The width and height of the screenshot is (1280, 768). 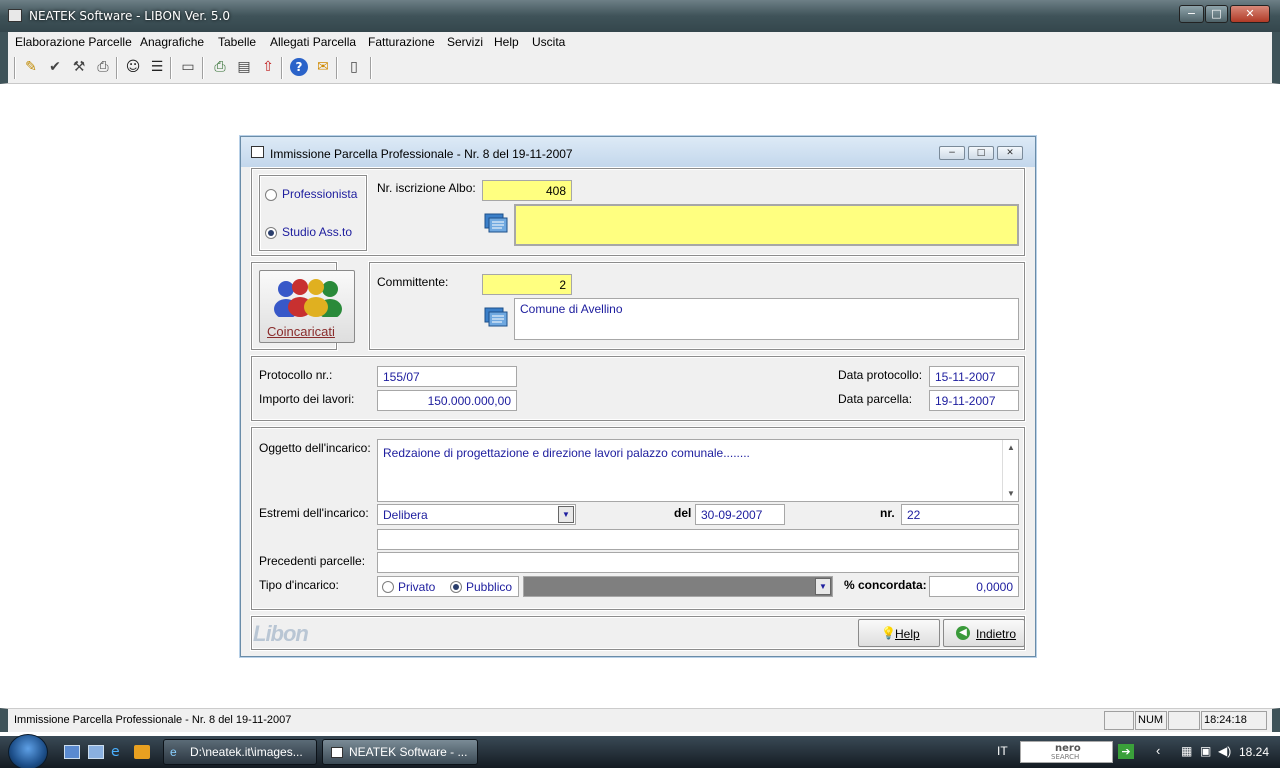 I want to click on users-icon: ☺, so click(x=133, y=67).